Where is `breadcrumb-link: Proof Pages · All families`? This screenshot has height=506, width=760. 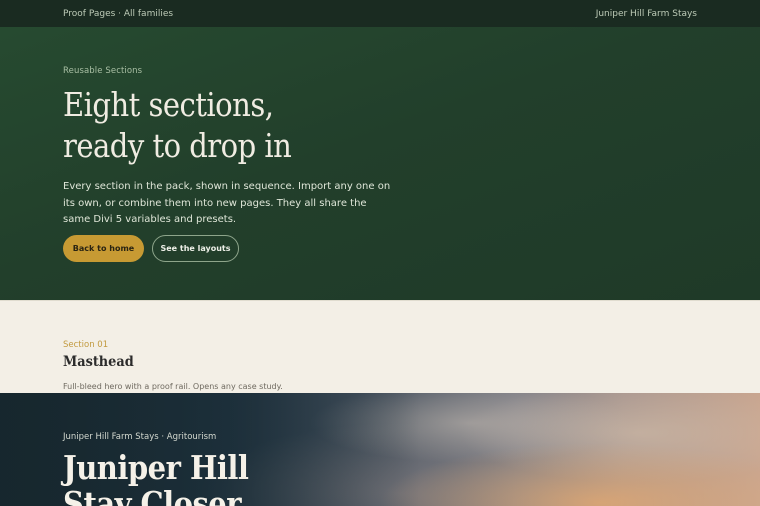
breadcrumb-link: Proof Pages · All families is located at coordinates (118, 14).